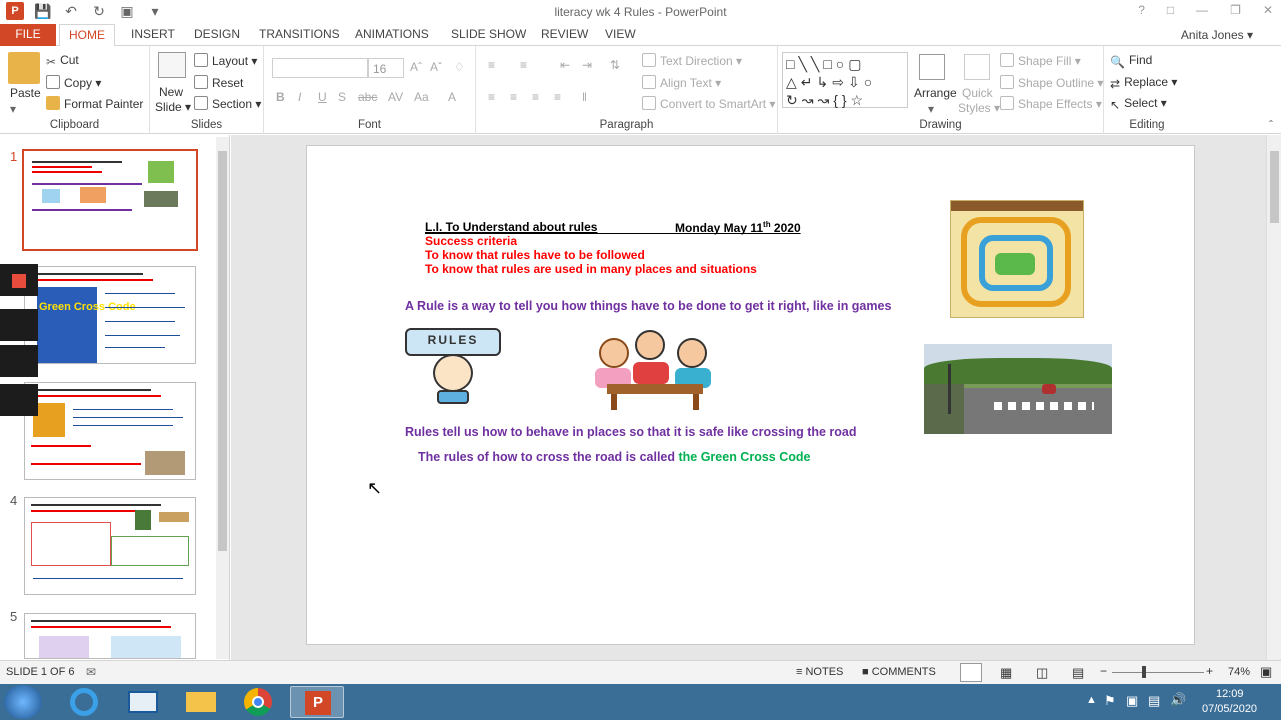 Image resolution: width=1281 pixels, height=720 pixels. What do you see at coordinates (491, 65) in the screenshot?
I see `bullets-icon: ≡` at bounding box center [491, 65].